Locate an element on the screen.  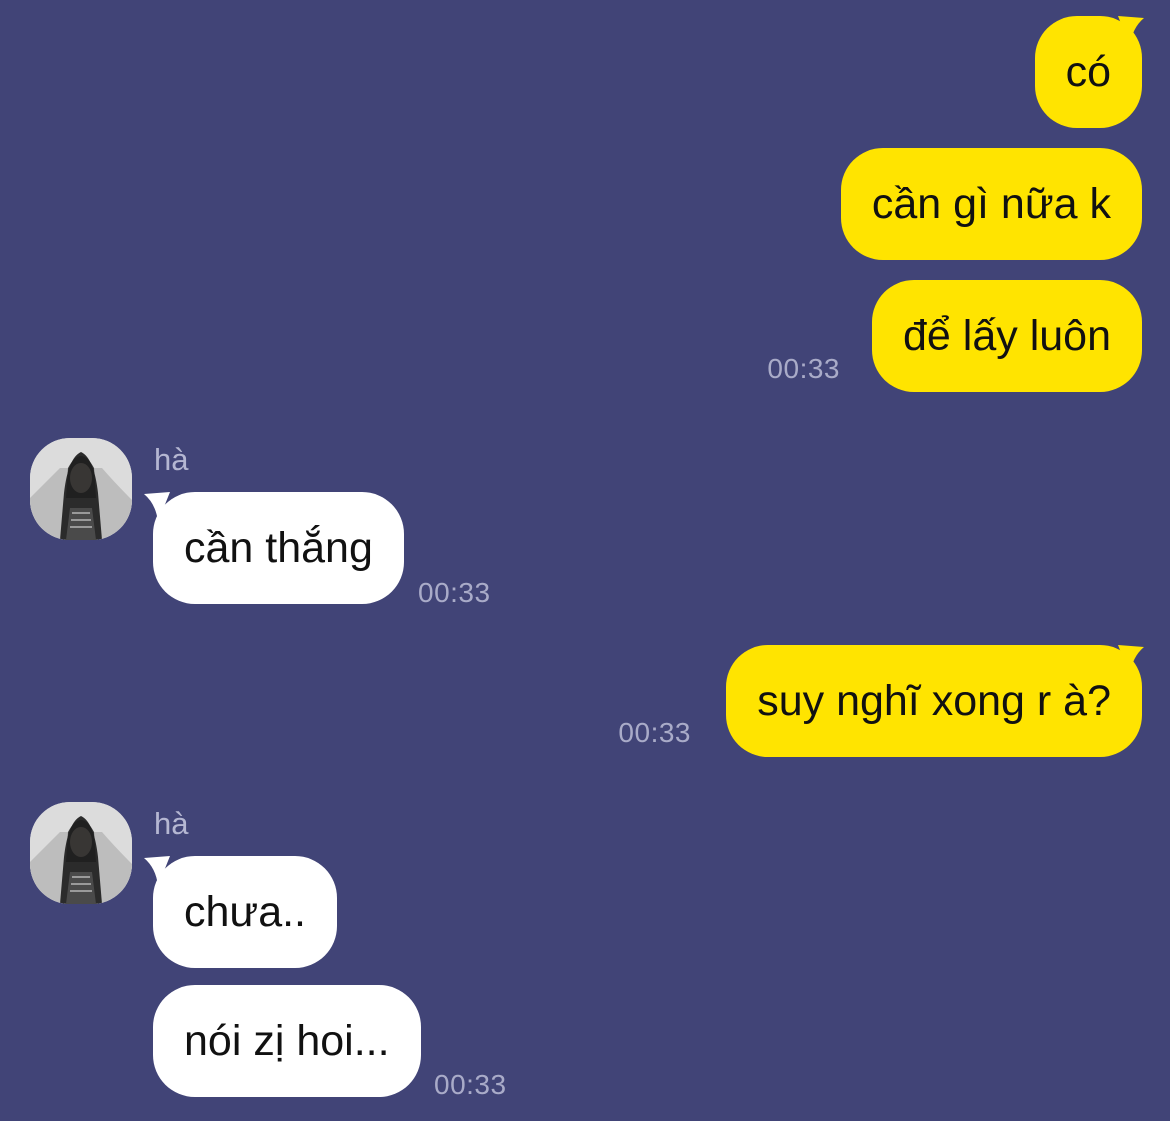
message-text: để lấy luôn is located at coordinates (1007, 336).